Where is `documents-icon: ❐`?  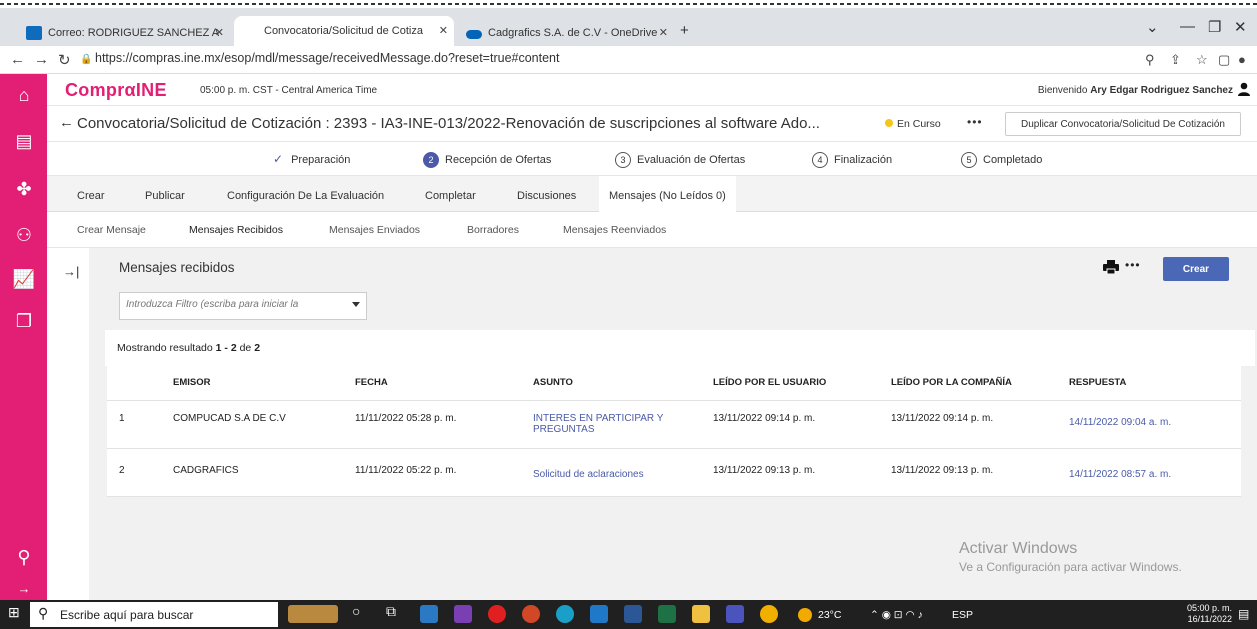
documents-icon: ❐ is located at coordinates (24, 321).